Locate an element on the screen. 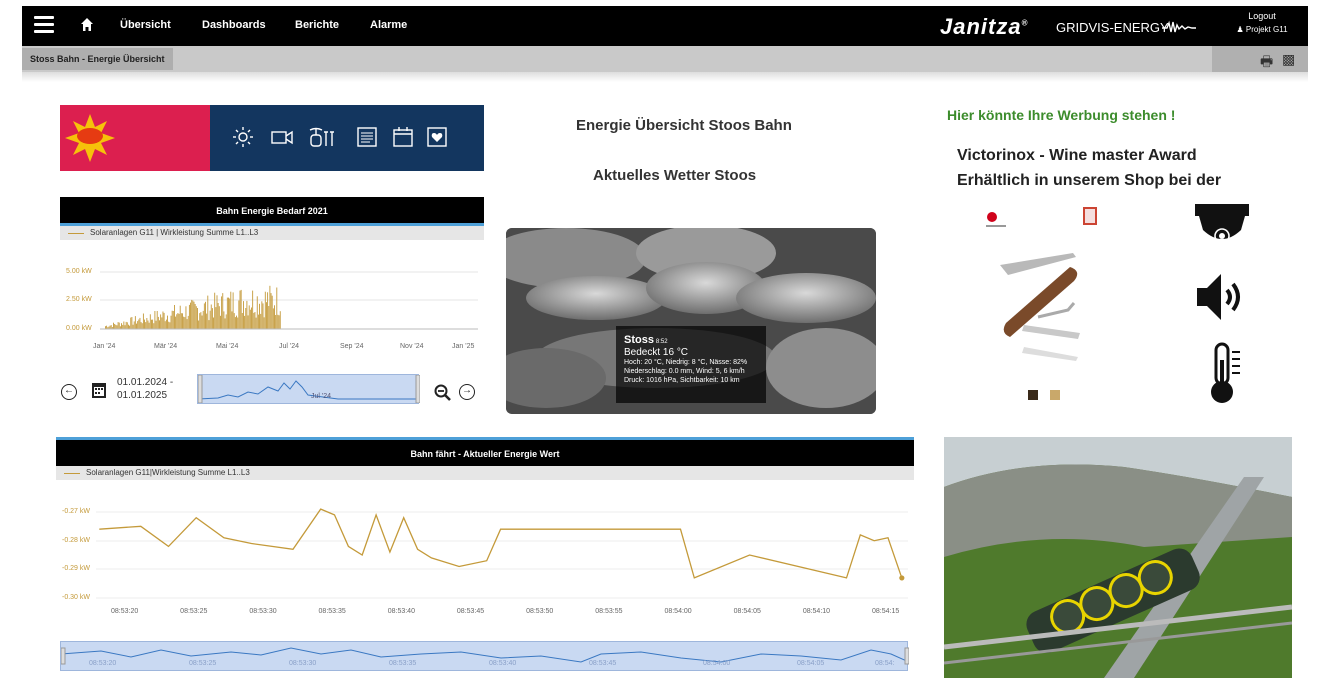 Image resolution: width=1322 pixels, height=678 pixels. chart2-xtick: 08:54:10 is located at coordinates (816, 611).